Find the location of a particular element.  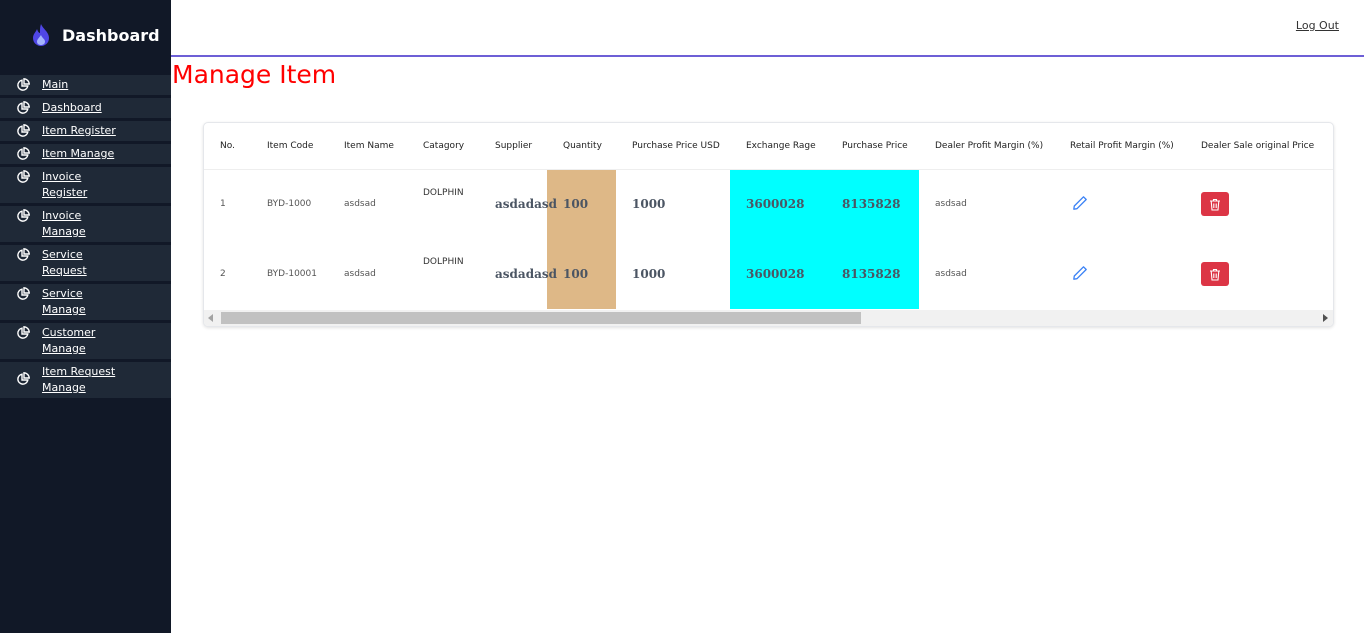

sidebar-item-label: Invoice Register is located at coordinates (82, 185).